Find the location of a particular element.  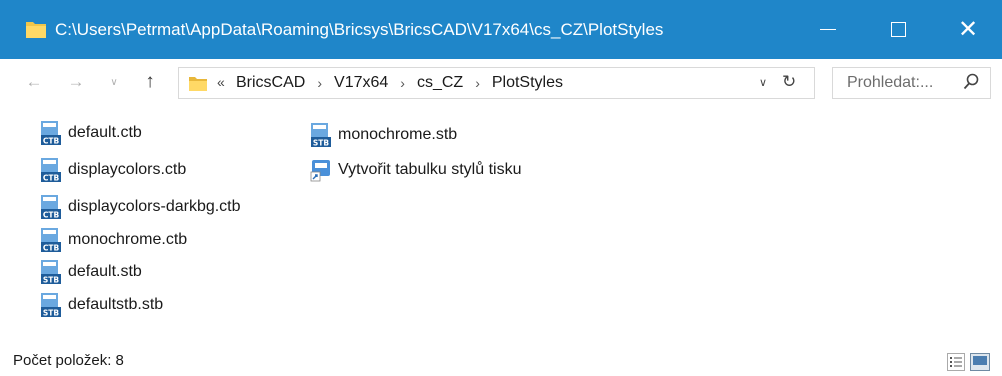

file-name: displaycolors-darkbg.ctb is located at coordinates (154, 206).